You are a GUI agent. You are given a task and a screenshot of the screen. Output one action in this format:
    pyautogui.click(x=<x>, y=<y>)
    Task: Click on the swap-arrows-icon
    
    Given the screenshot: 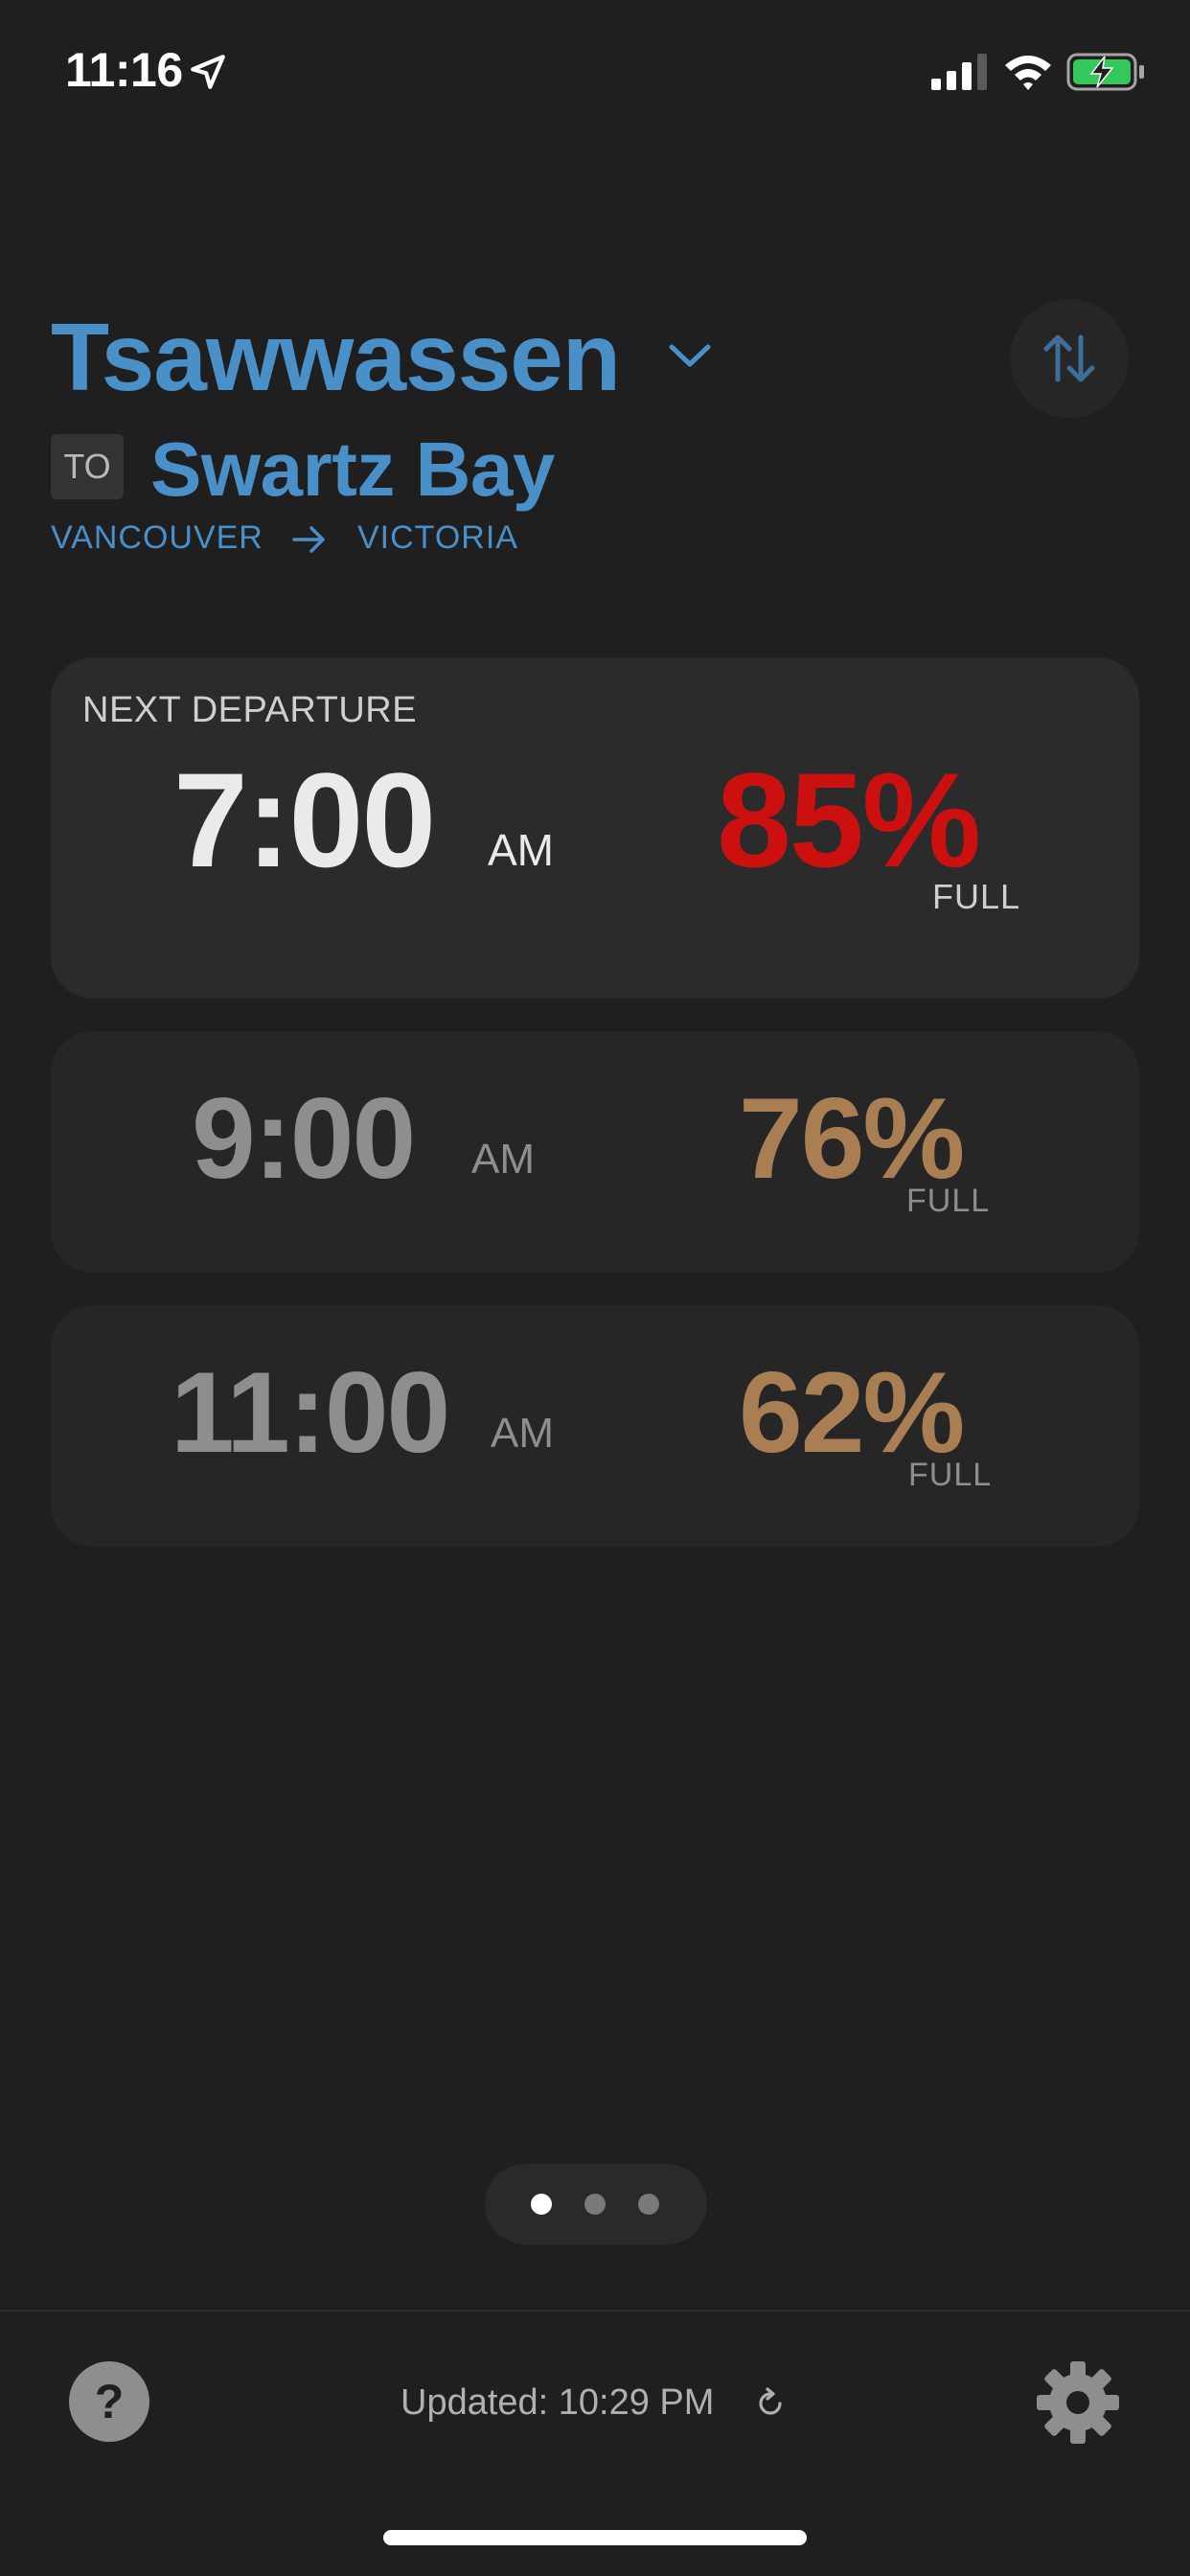 What is the action you would take?
    pyautogui.click(x=1069, y=358)
    